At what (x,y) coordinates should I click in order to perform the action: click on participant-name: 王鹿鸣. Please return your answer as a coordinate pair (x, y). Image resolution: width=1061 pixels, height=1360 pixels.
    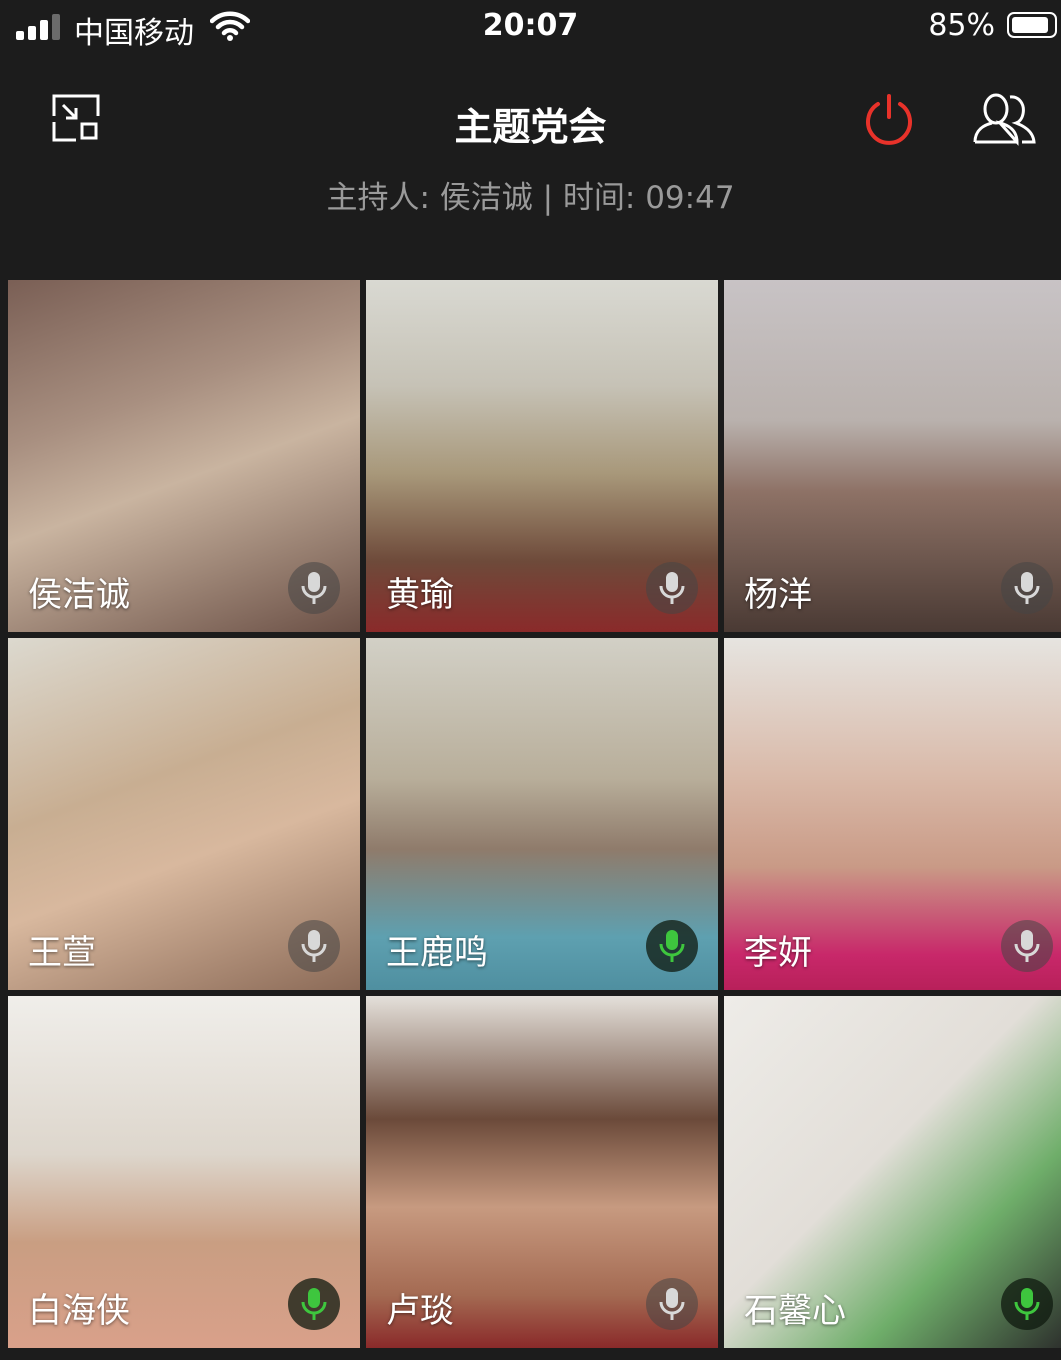
    Looking at the image, I should click on (437, 953).